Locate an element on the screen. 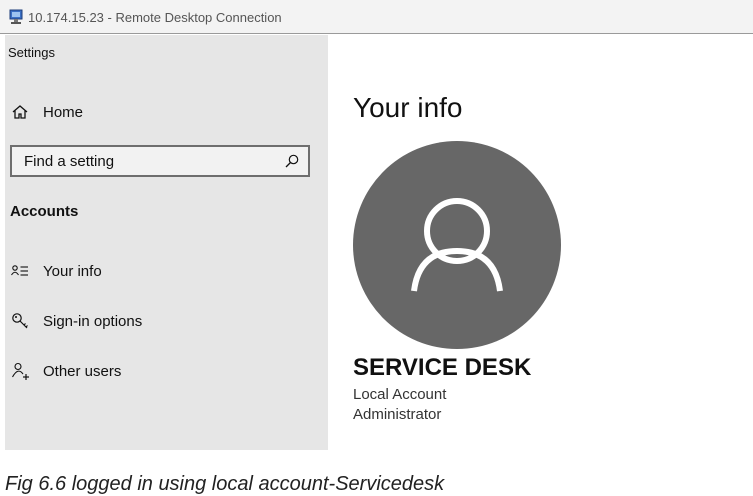  nav-sign-in-options: Sign-in options is located at coordinates (166, 321).